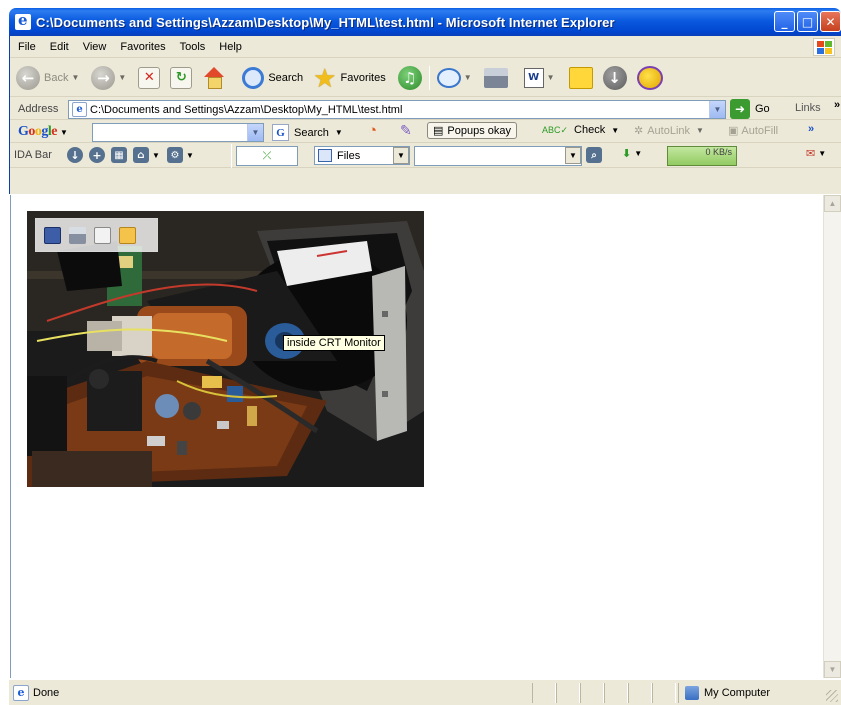  I want to click on resize-grip-icon, so click(832, 696).